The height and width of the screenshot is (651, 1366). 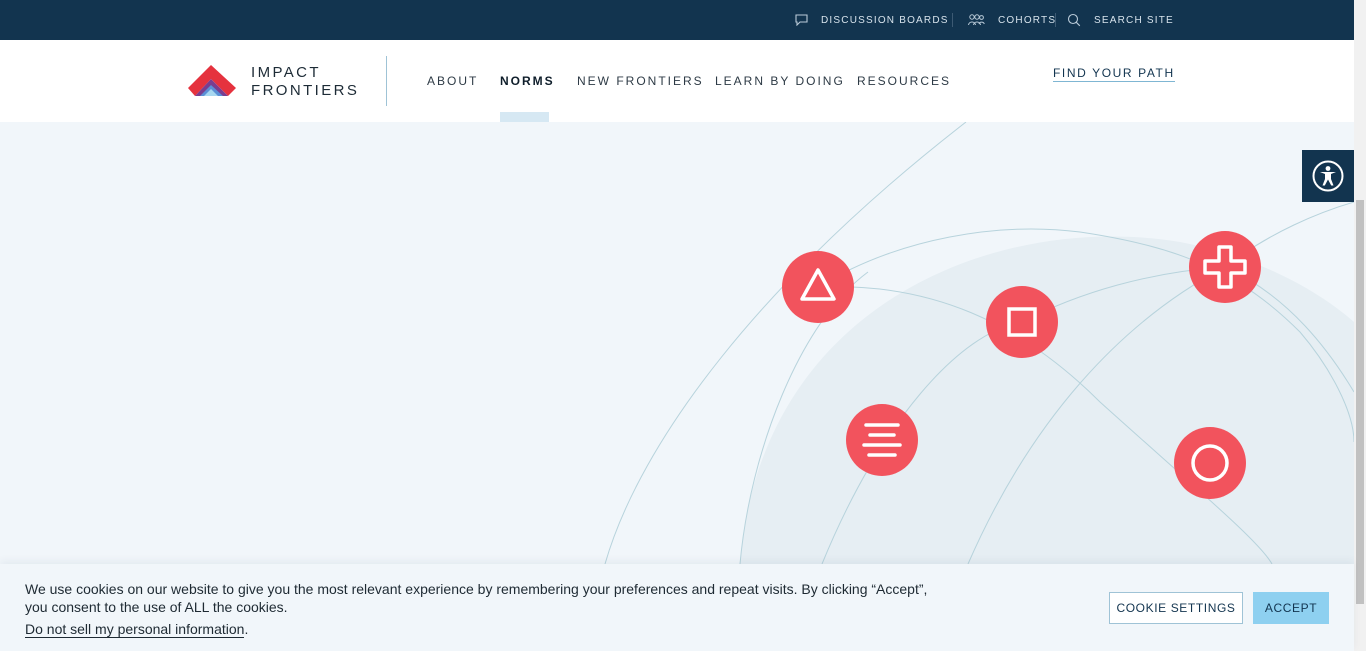 I want to click on utility-bar: DISCUSSION BOARDS COHORTS SEARCH SITE, so click(x=677, y=20).